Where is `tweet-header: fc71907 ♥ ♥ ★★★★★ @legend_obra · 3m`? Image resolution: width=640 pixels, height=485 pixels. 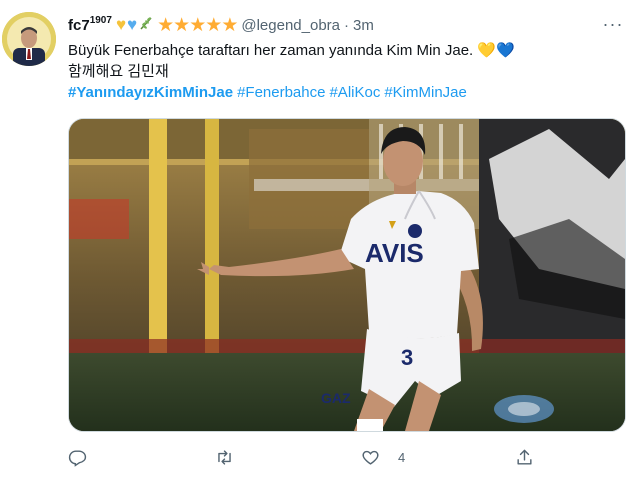 tweet-header: fc71907 ♥ ♥ ★★★★★ @legend_obra · 3m is located at coordinates (221, 25).